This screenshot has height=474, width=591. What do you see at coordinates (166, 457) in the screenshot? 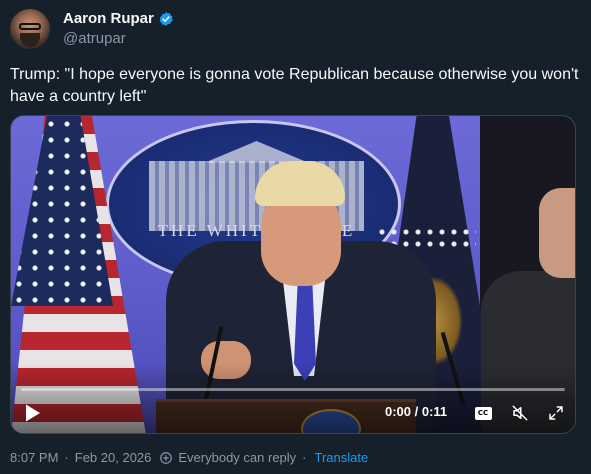
I see `reply-settings-icon` at bounding box center [166, 457].